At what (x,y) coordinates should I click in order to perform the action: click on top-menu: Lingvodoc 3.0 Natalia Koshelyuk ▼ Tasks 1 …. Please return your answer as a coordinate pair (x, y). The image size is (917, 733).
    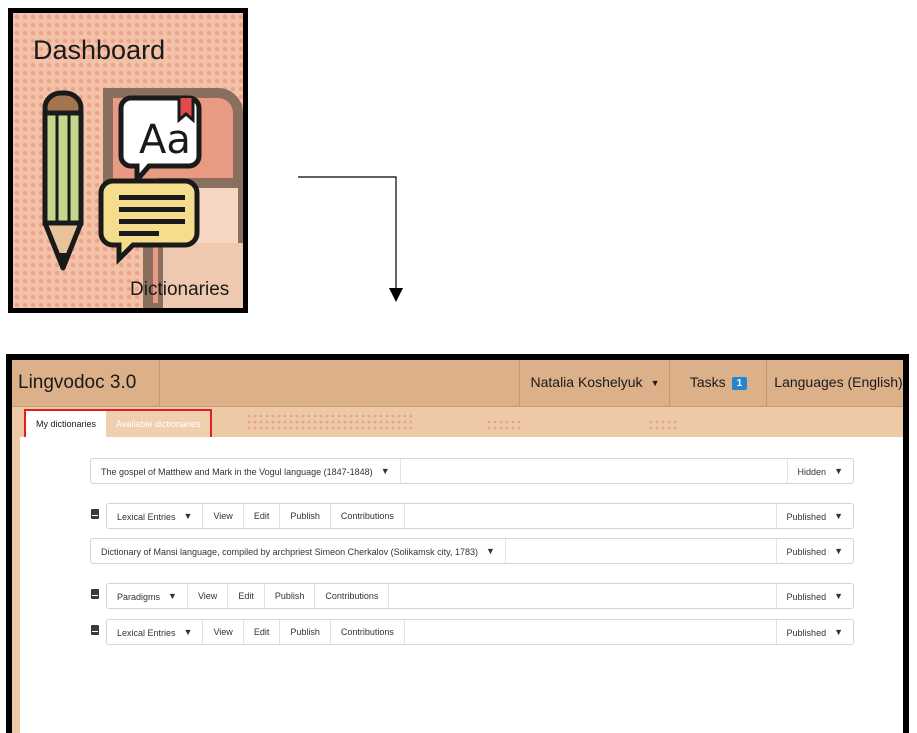
    Looking at the image, I should click on (457, 383).